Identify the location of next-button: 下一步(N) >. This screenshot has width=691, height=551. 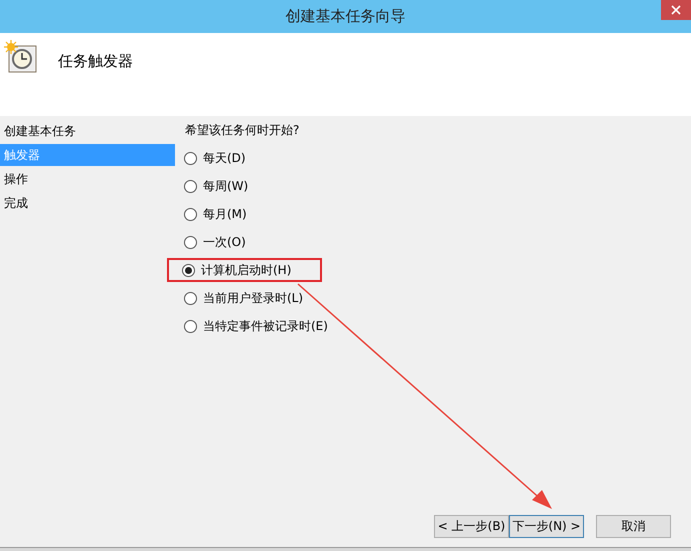
(546, 526).